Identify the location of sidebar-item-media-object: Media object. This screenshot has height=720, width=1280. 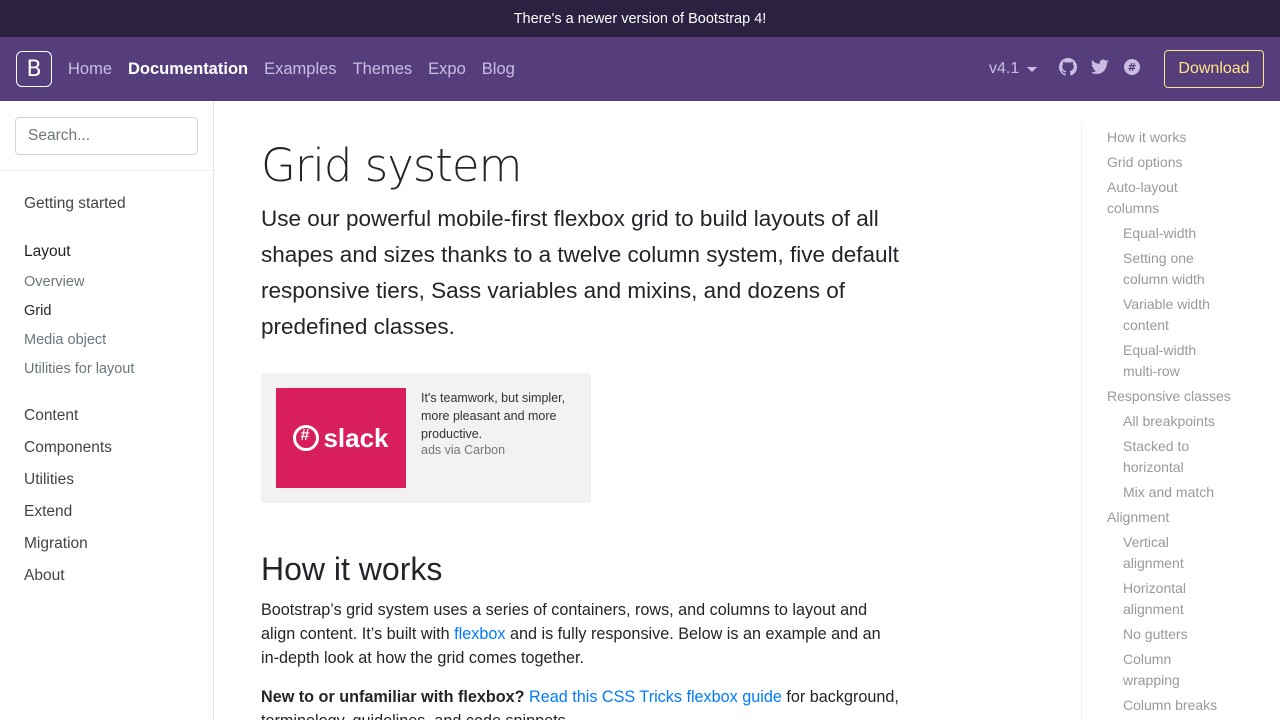
(65, 340).